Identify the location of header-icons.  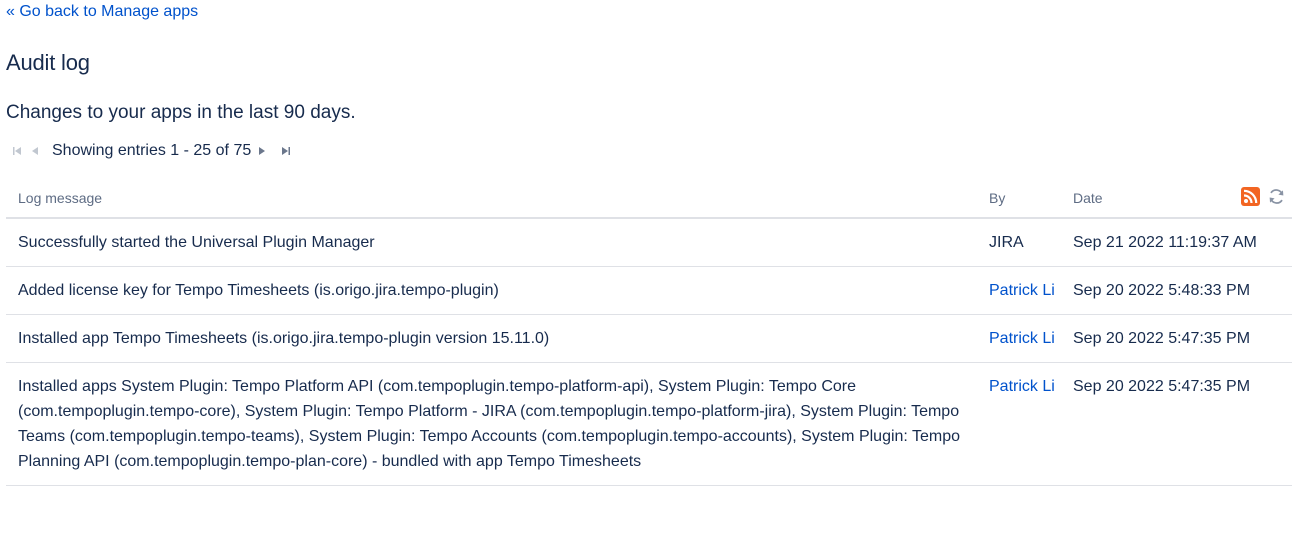
(1263, 198).